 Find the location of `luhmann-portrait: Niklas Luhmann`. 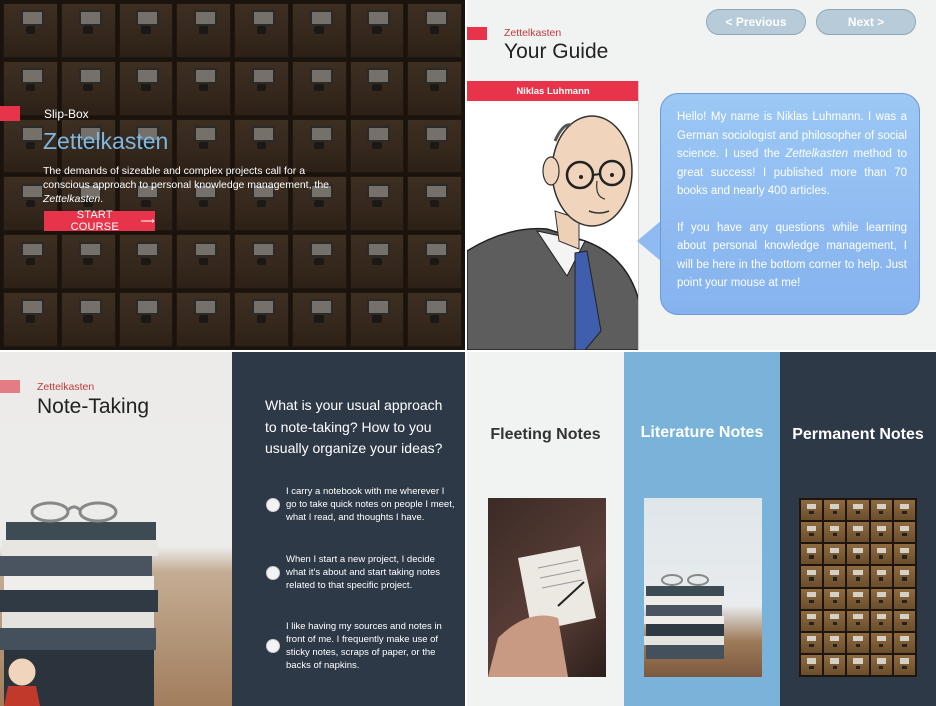

luhmann-portrait: Niklas Luhmann is located at coordinates (553, 215).